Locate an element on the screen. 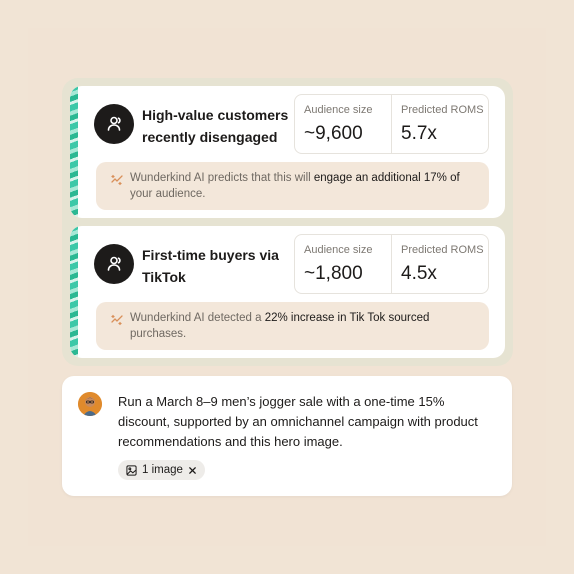 The width and height of the screenshot is (574, 574). ai-insight-suffix: your audience. is located at coordinates (168, 194).